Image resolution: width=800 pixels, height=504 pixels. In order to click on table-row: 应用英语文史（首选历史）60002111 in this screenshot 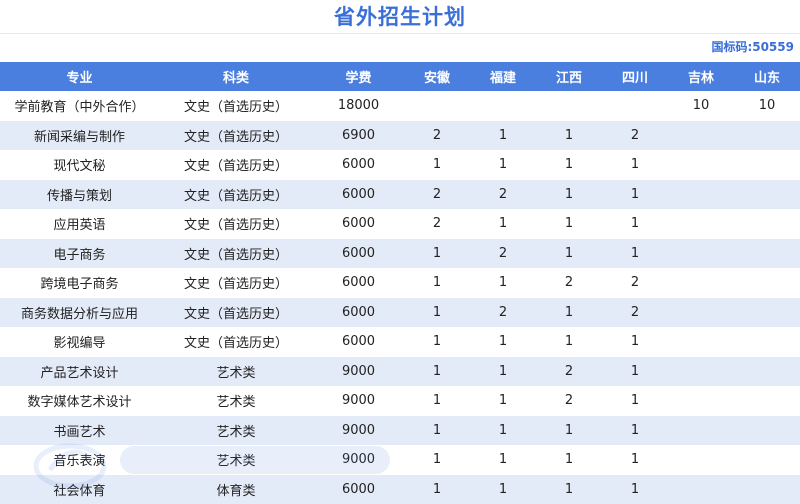, I will do `click(400, 224)`.